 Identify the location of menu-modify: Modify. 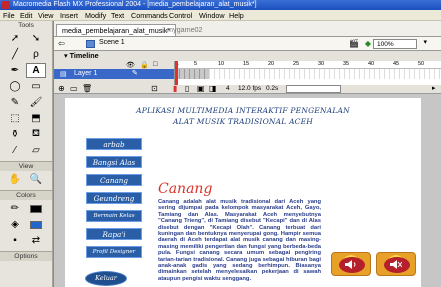
(95, 15).